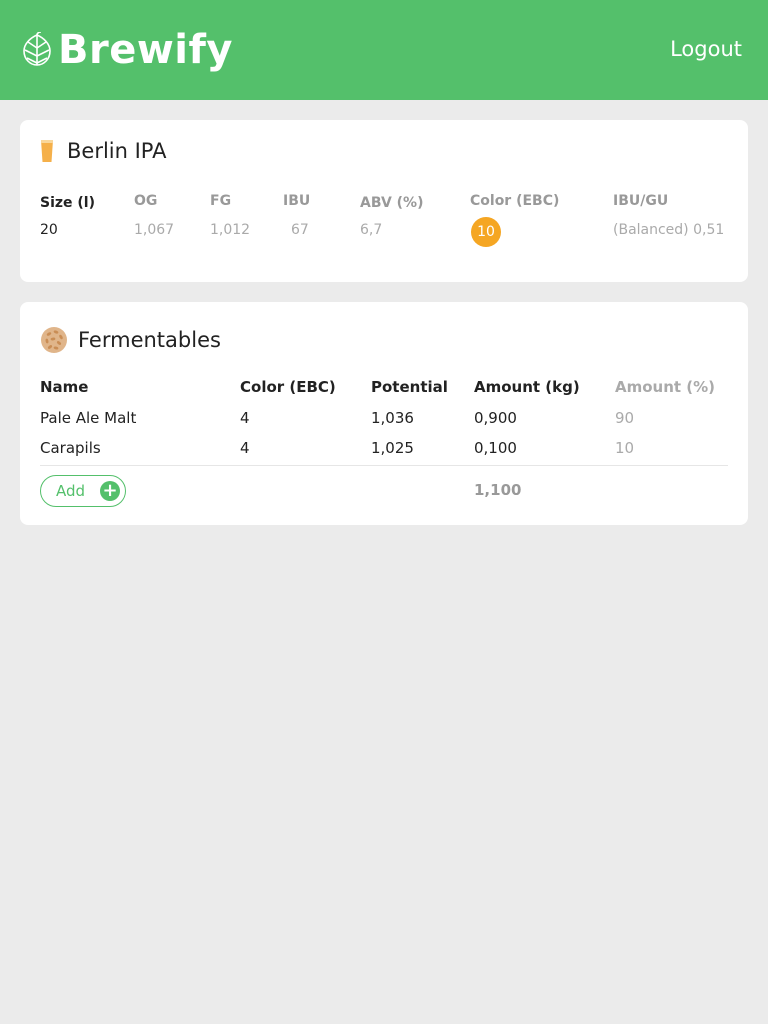 This screenshot has width=768, height=1024. I want to click on fermentables-title-row: Fermentables, so click(130, 340).